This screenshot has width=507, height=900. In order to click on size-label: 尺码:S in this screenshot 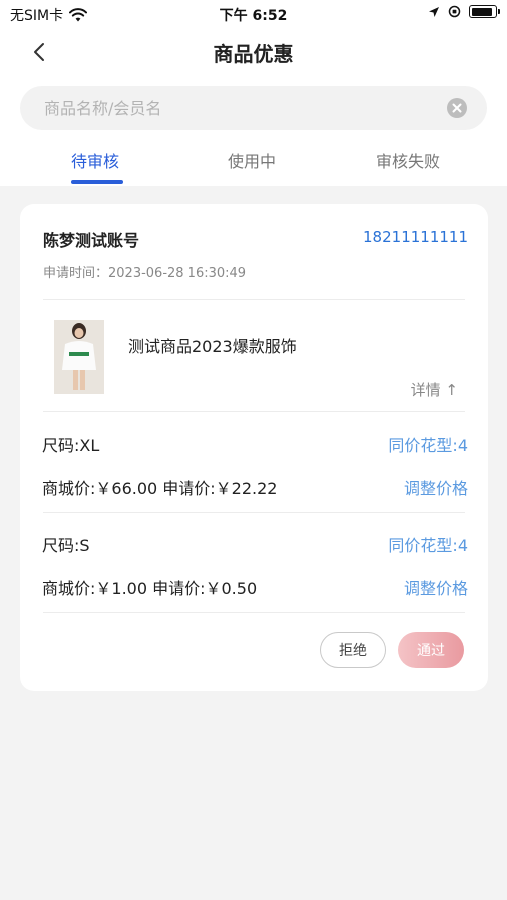, I will do `click(66, 545)`.